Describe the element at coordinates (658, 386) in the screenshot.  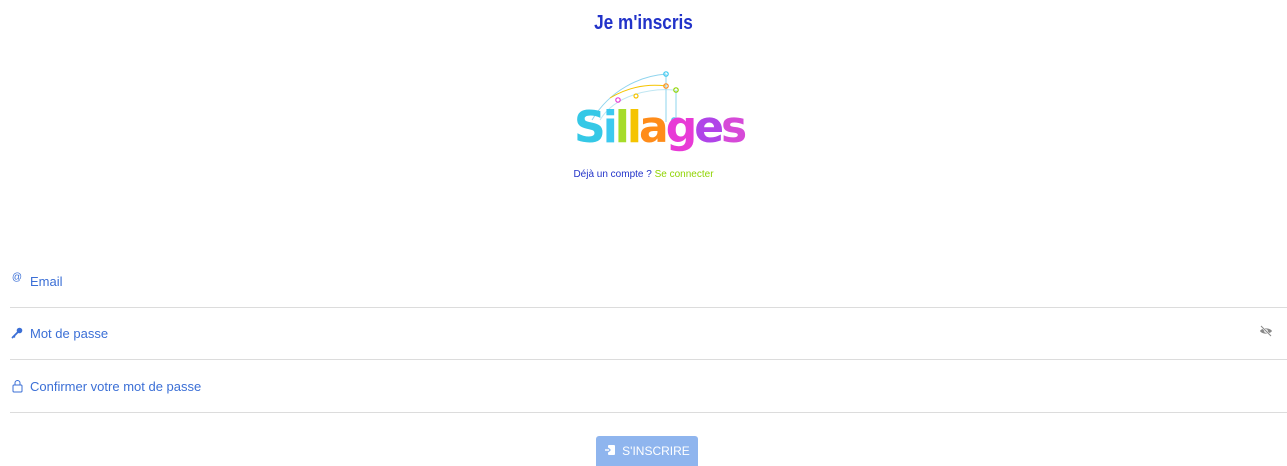
I see `confirm-password-field` at that location.